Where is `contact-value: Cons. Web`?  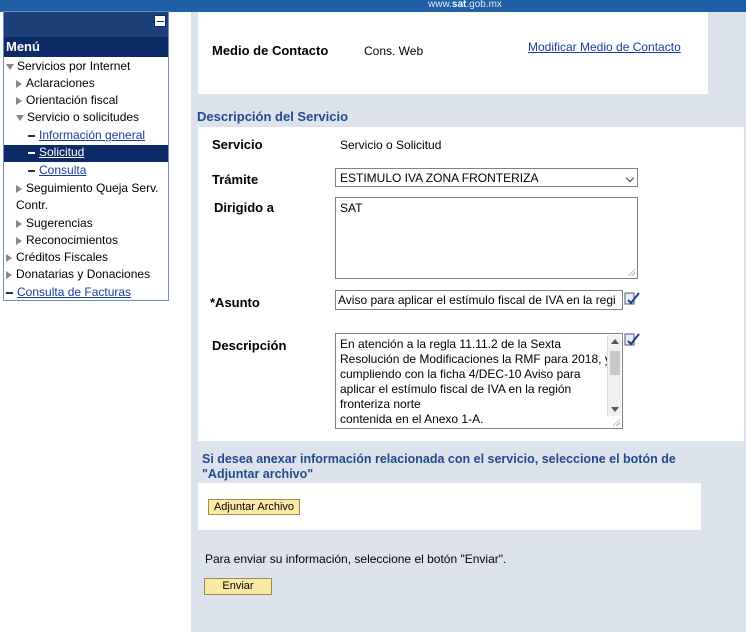
contact-value: Cons. Web is located at coordinates (394, 51).